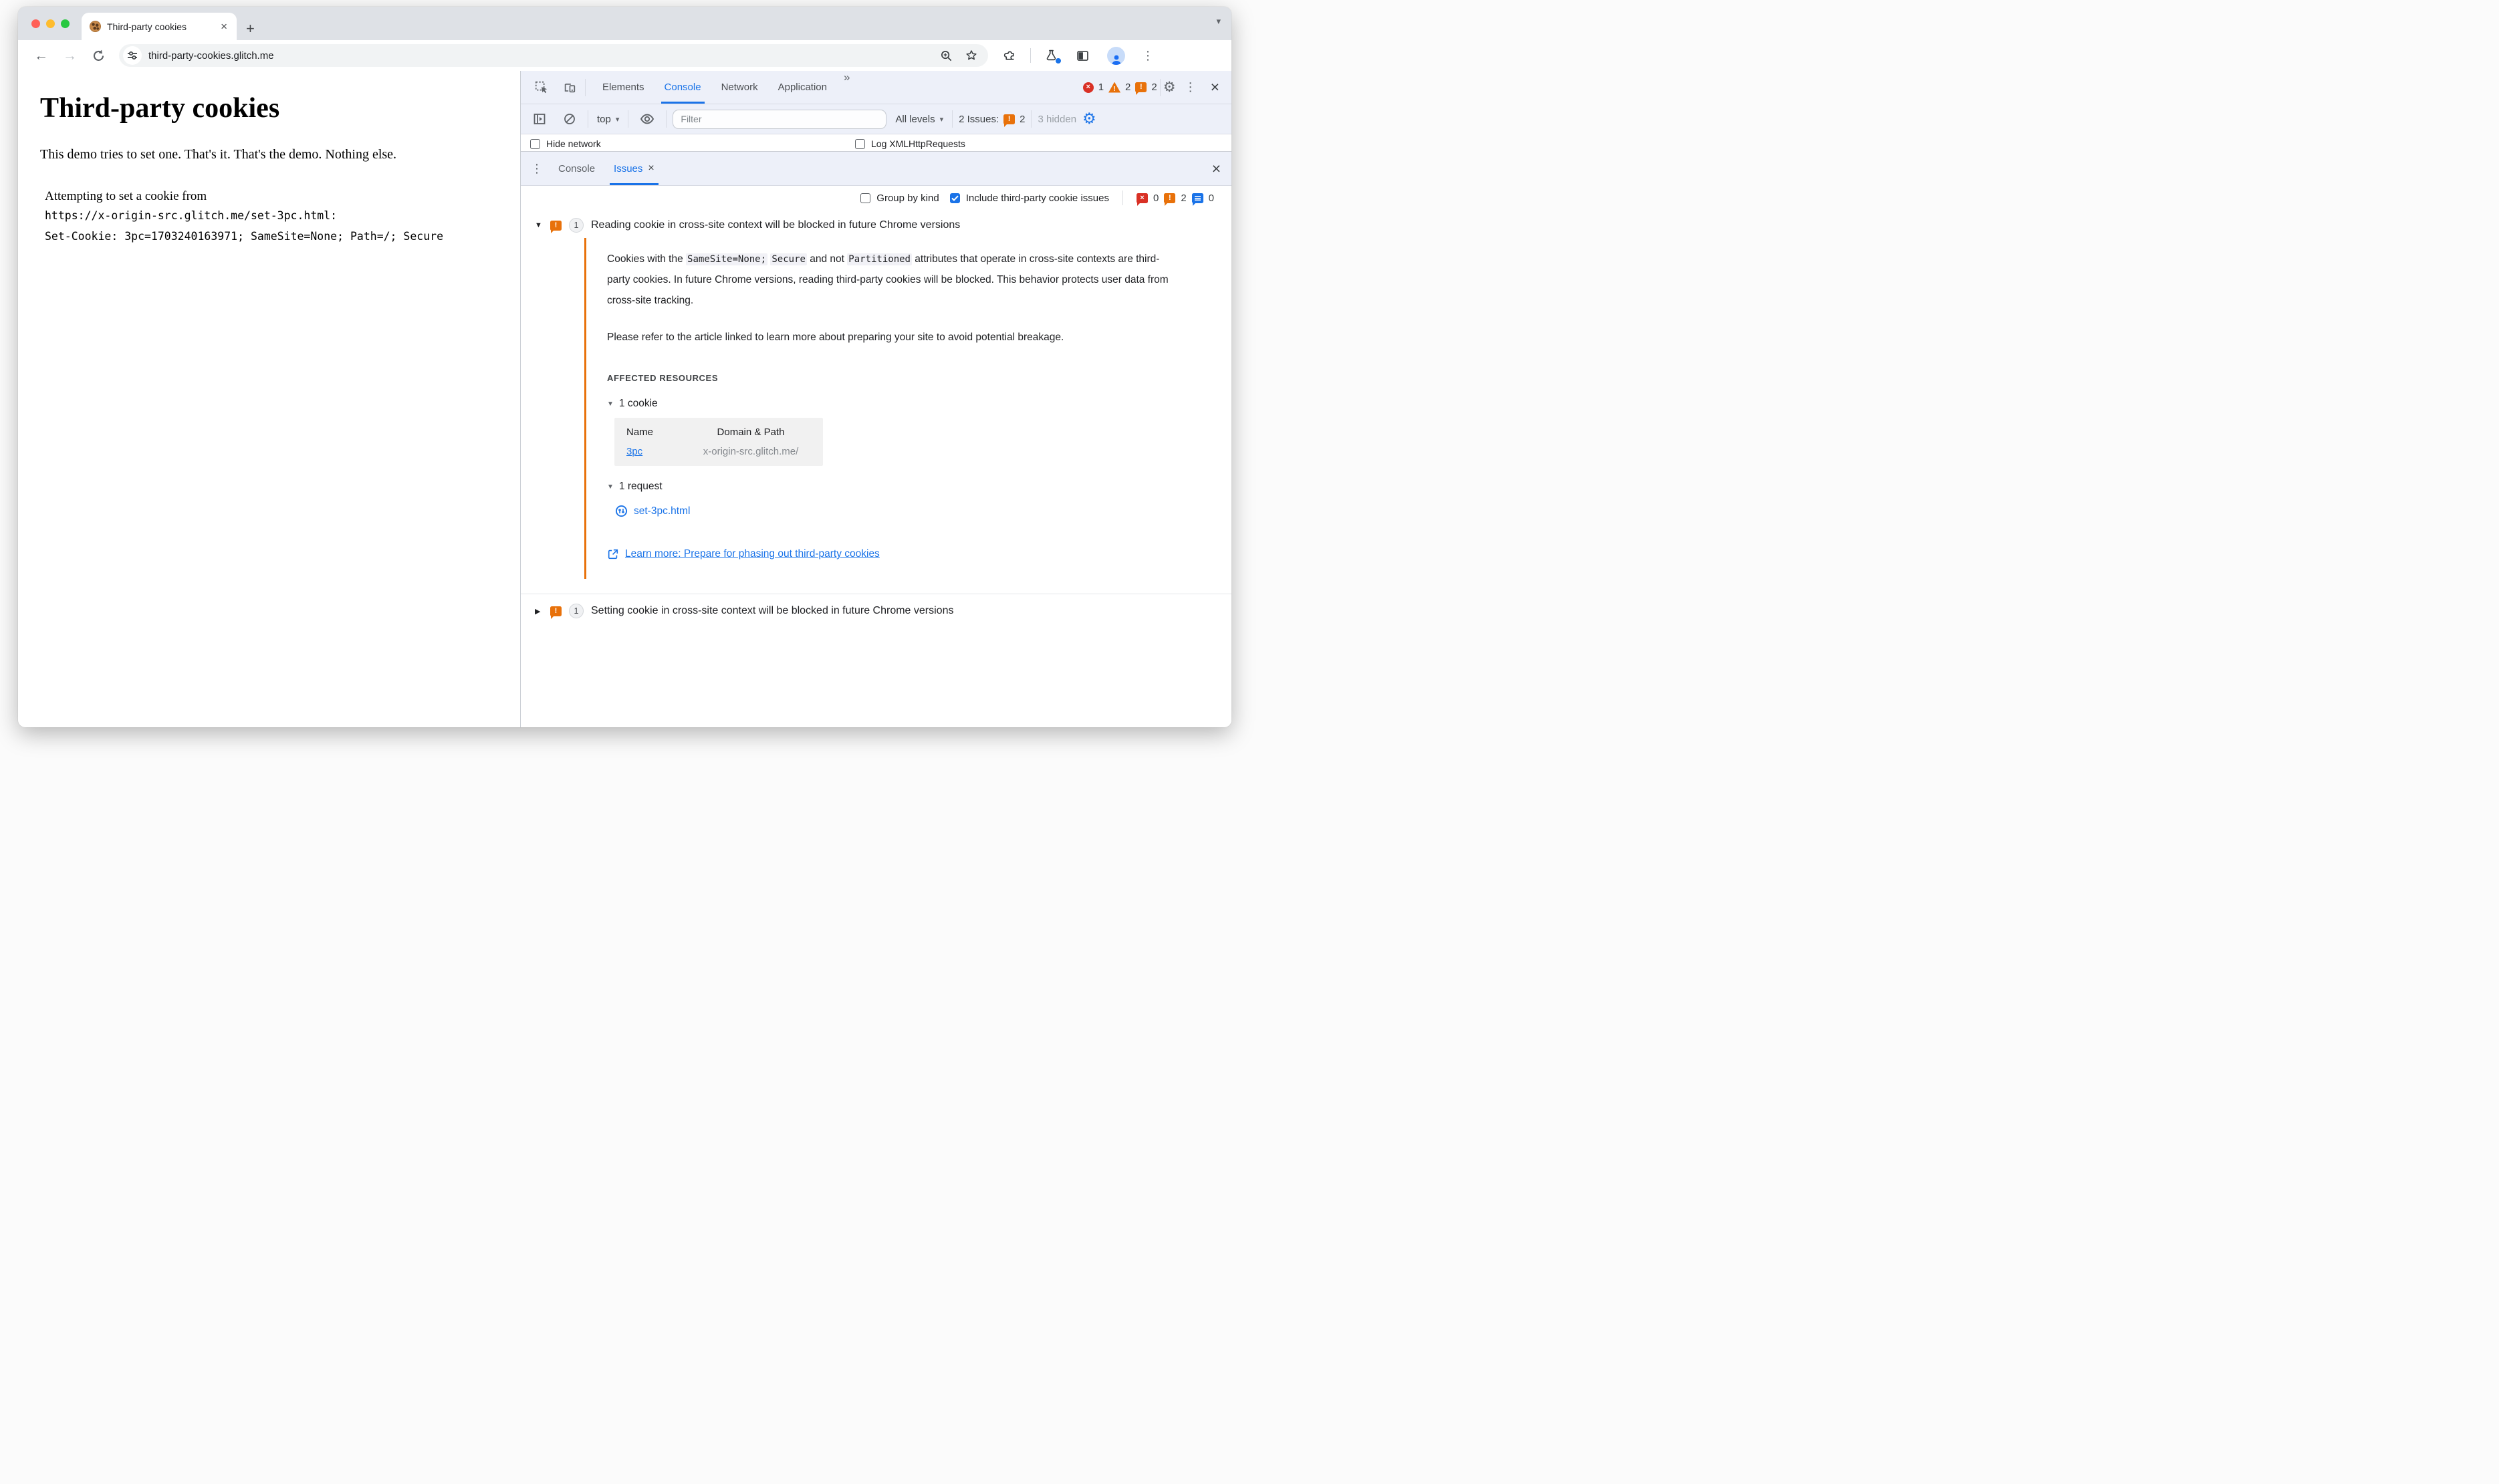  I want to click on drawer-tab-issues: Issues ×, so click(634, 168).